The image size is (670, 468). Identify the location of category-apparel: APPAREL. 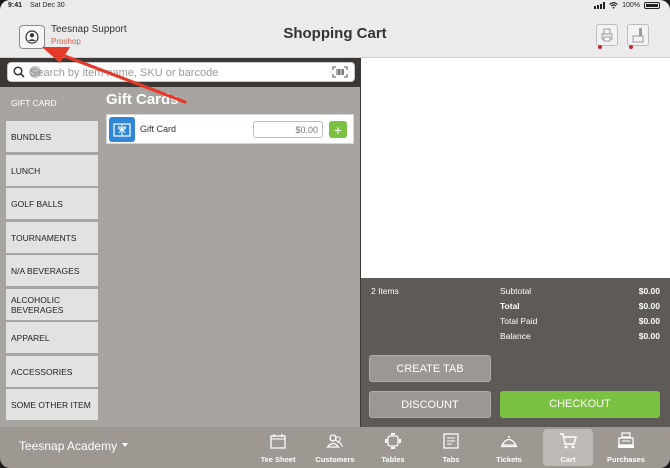
(52, 337).